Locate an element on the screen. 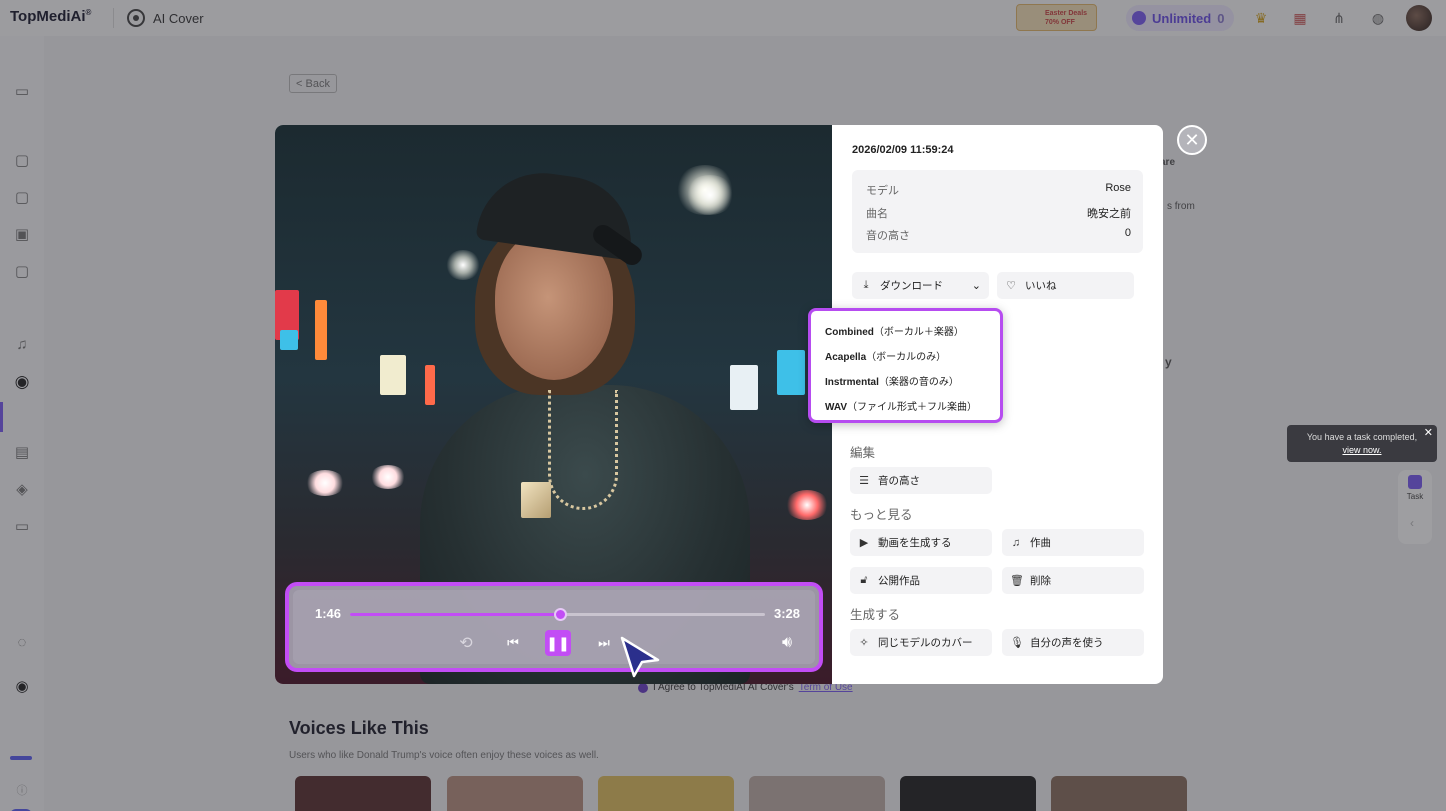 Image resolution: width=1446 pixels, height=811 pixels. toast-close-icon: ✕ is located at coordinates (1428, 433).